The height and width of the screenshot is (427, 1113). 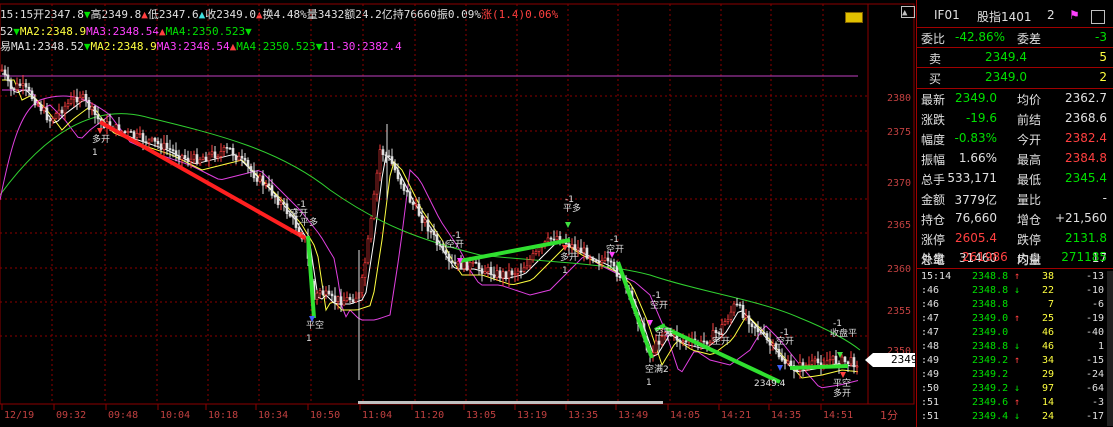 What do you see at coordinates (202, 180) in the screenshot?
I see `signal-line-red-trend` at bounding box center [202, 180].